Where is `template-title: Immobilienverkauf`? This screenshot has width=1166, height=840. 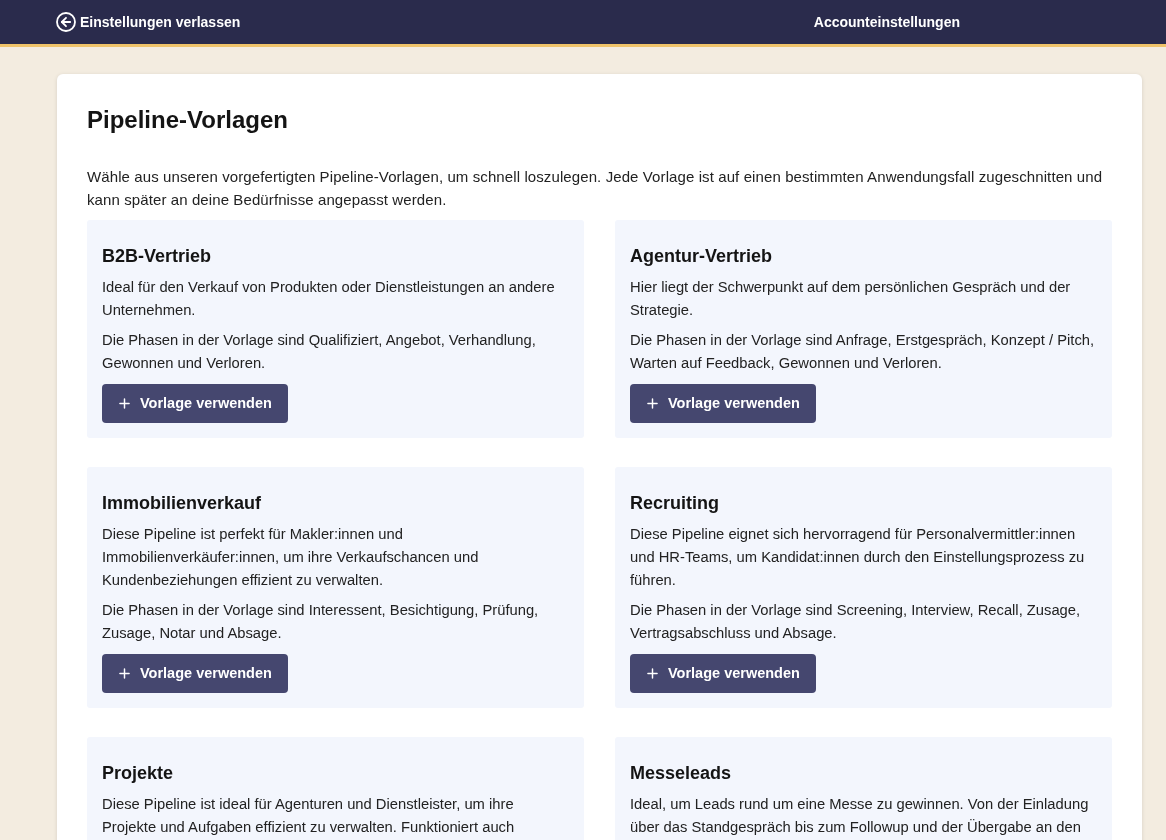 template-title: Immobilienverkauf is located at coordinates (182, 503).